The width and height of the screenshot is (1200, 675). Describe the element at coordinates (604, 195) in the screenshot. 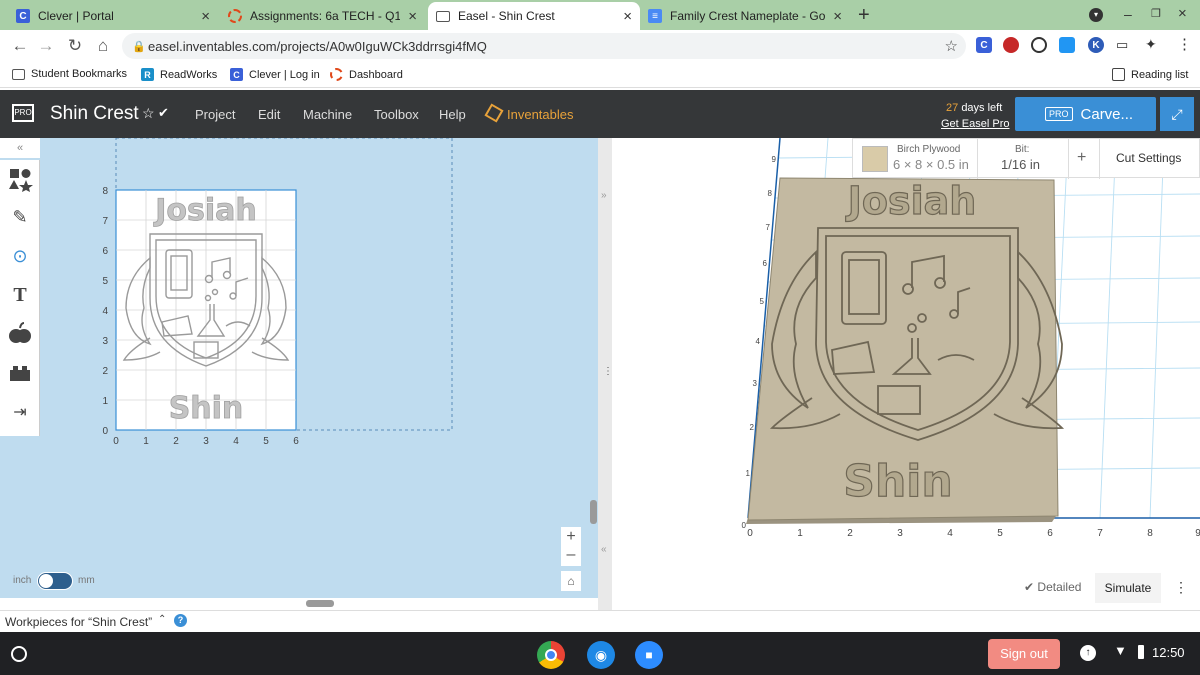

I see `expand-right-icon: »` at that location.